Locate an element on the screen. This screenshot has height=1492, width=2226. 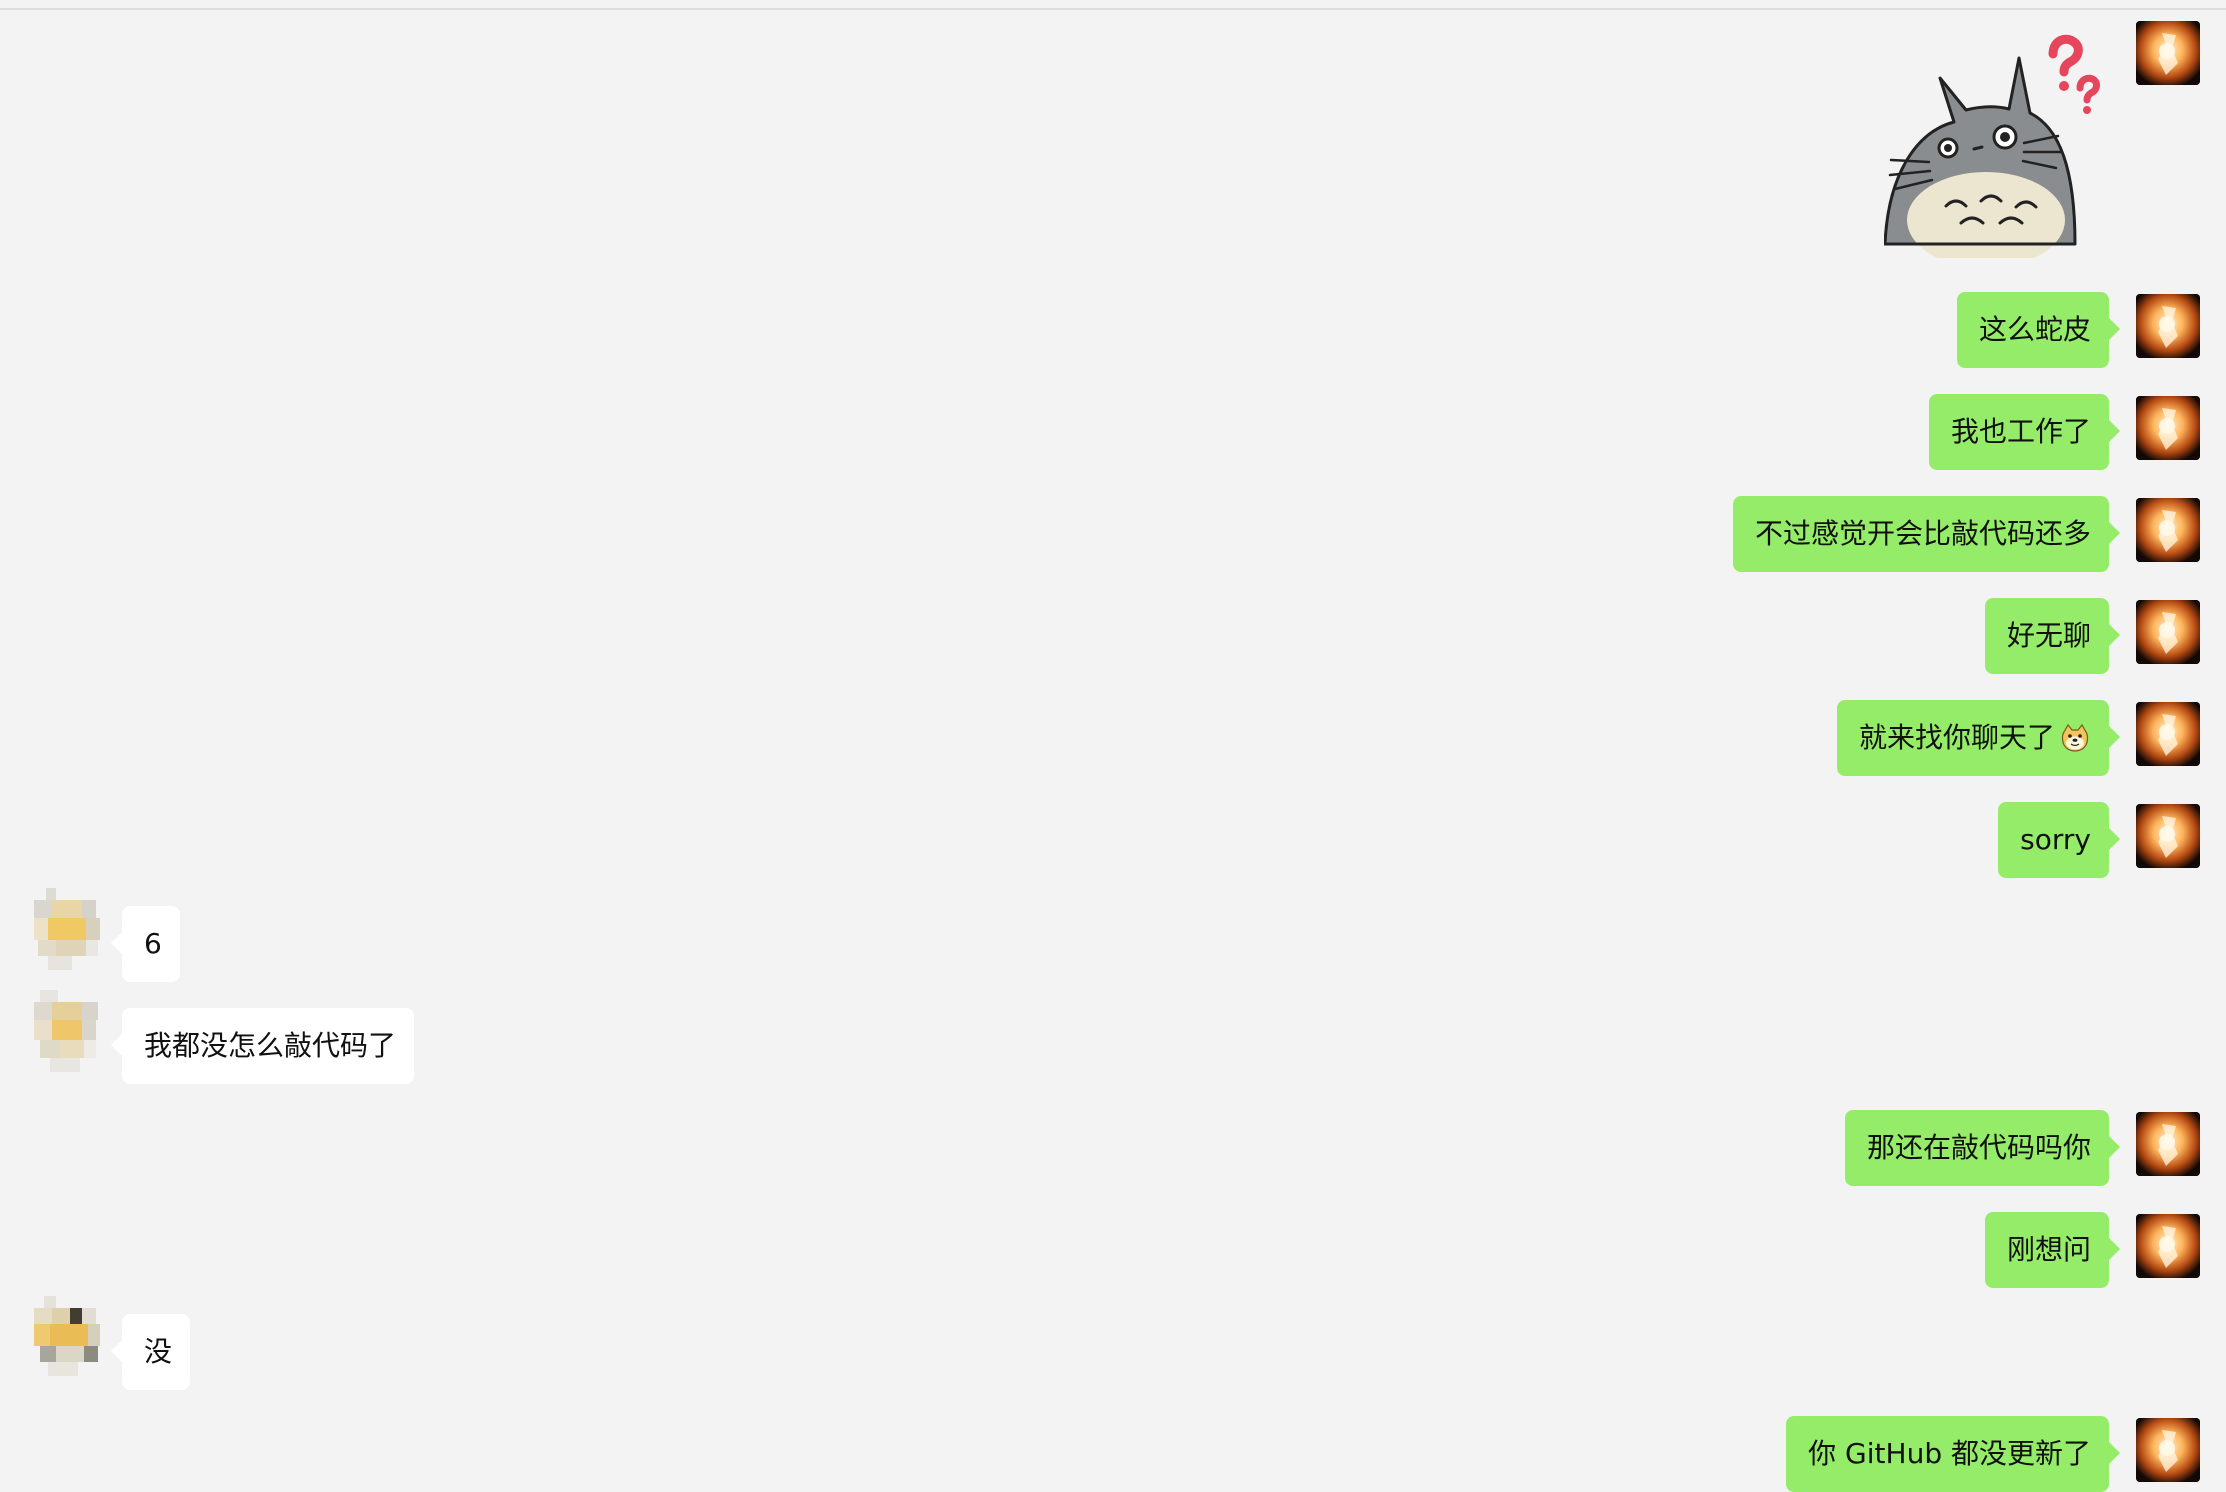
outgoing-message-bubble: 这么蛇皮 is located at coordinates (2038, 330).